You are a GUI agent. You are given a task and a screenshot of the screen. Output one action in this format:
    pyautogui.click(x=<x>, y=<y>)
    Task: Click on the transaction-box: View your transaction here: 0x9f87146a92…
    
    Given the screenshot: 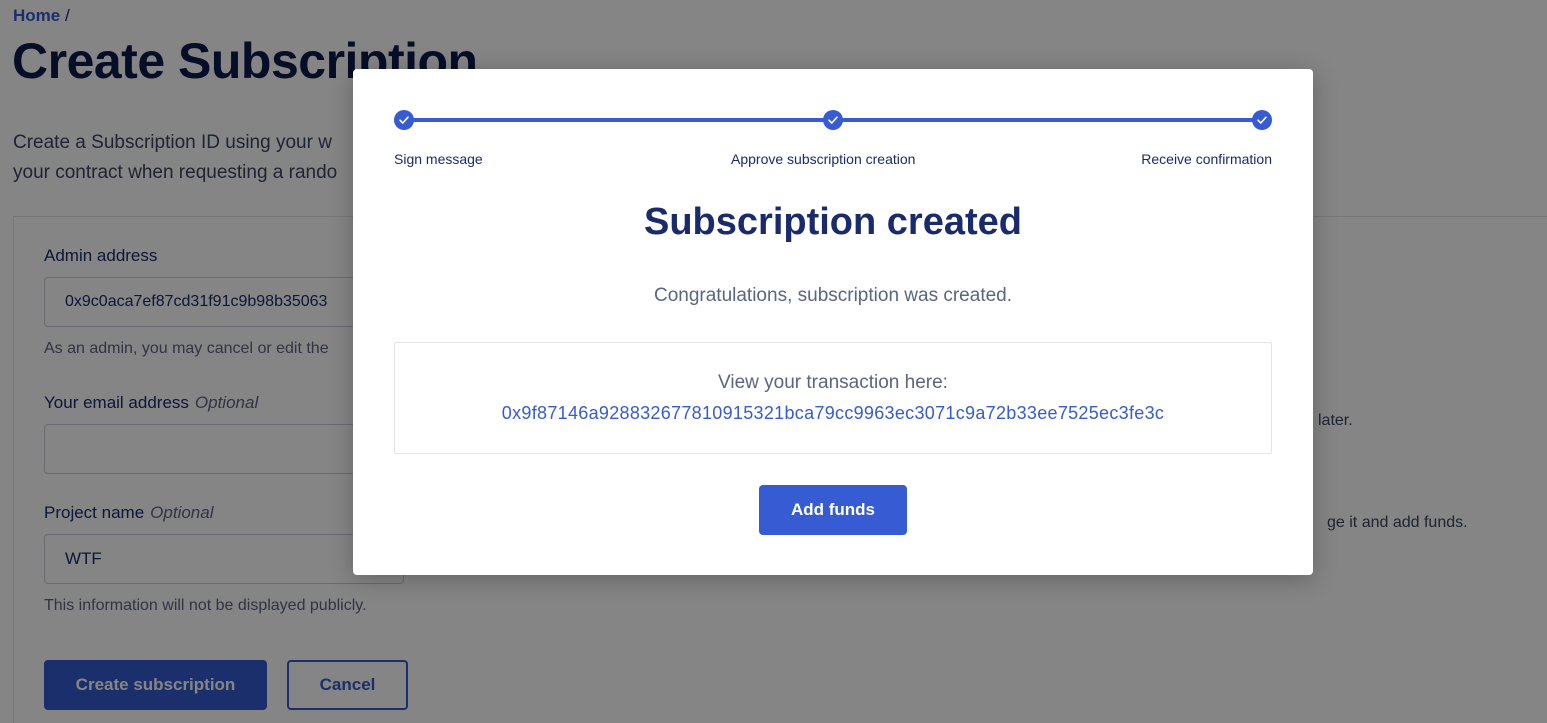 What is the action you would take?
    pyautogui.click(x=833, y=398)
    